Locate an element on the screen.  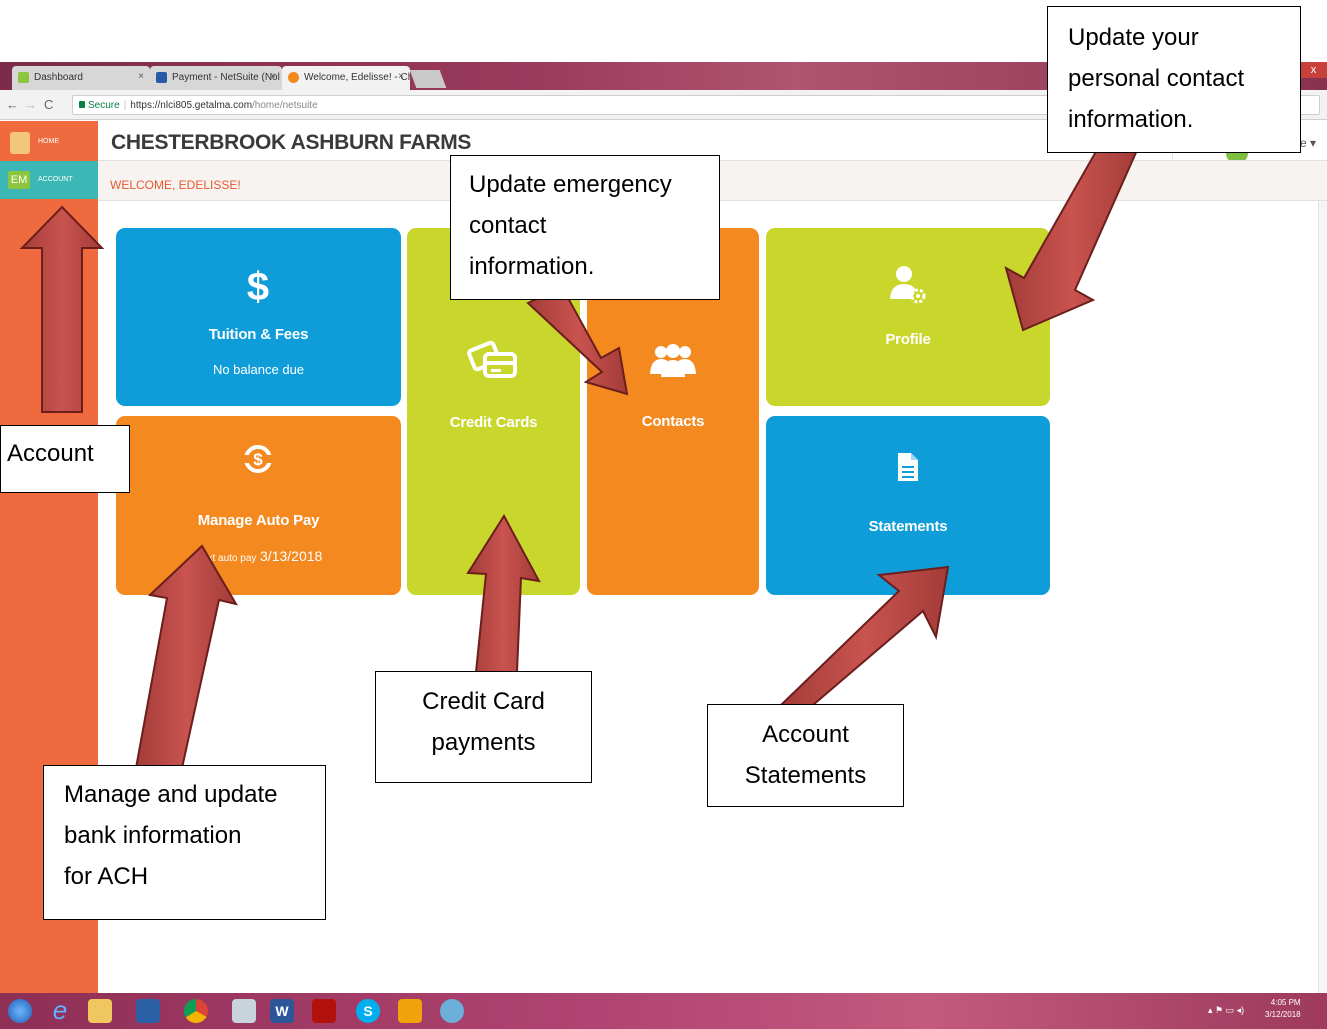
skype-icon: S is located at coordinates (368, 1011).